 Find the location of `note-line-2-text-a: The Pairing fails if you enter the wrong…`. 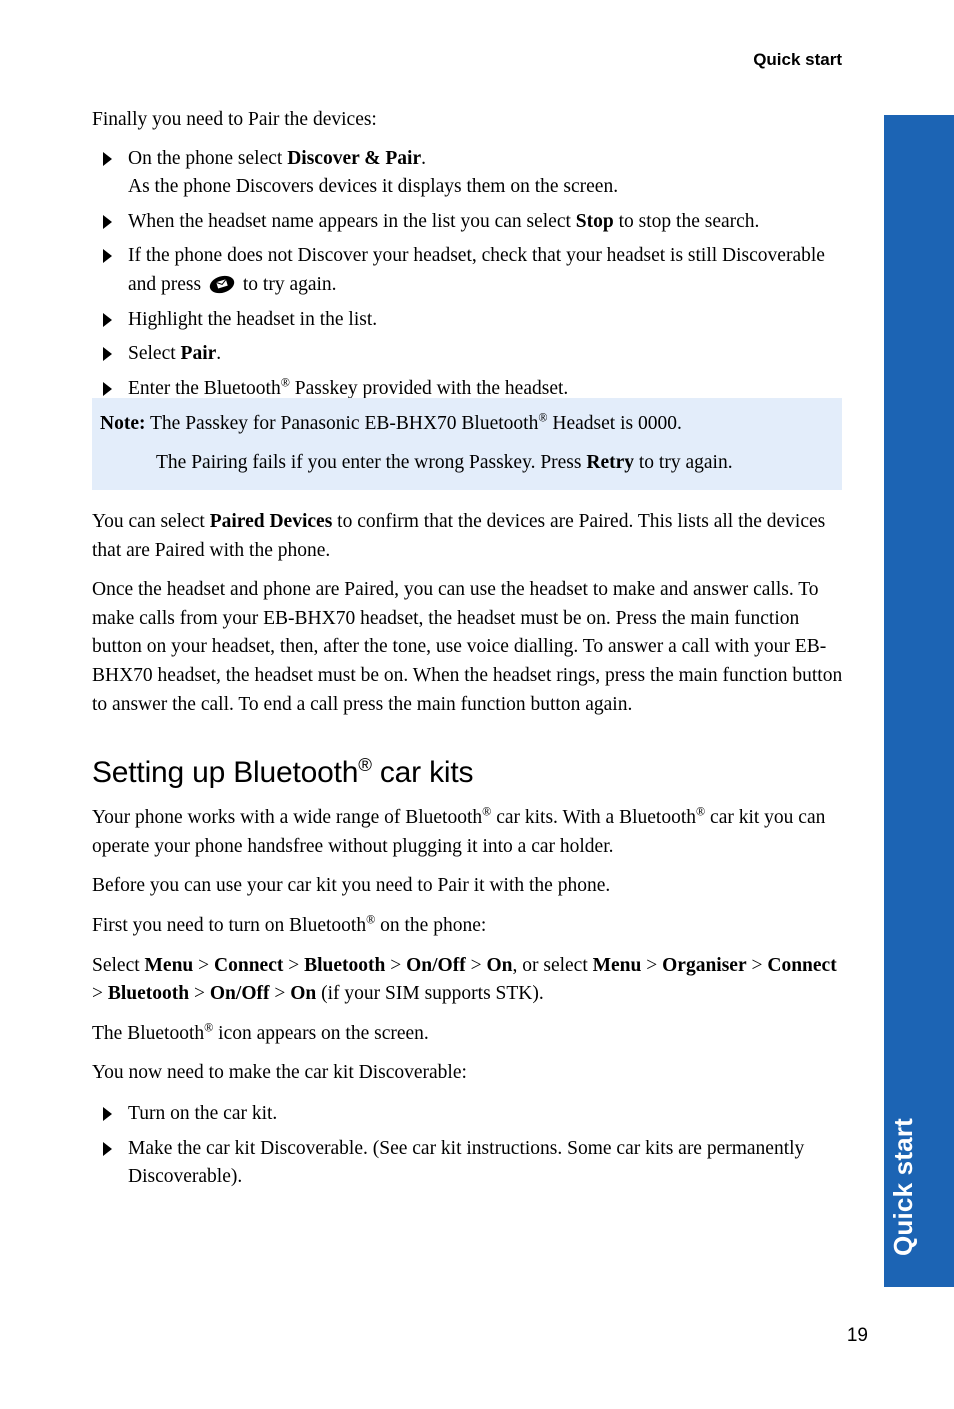

note-line-2-text-a: The Pairing fails if you enter the wrong… is located at coordinates (371, 462).